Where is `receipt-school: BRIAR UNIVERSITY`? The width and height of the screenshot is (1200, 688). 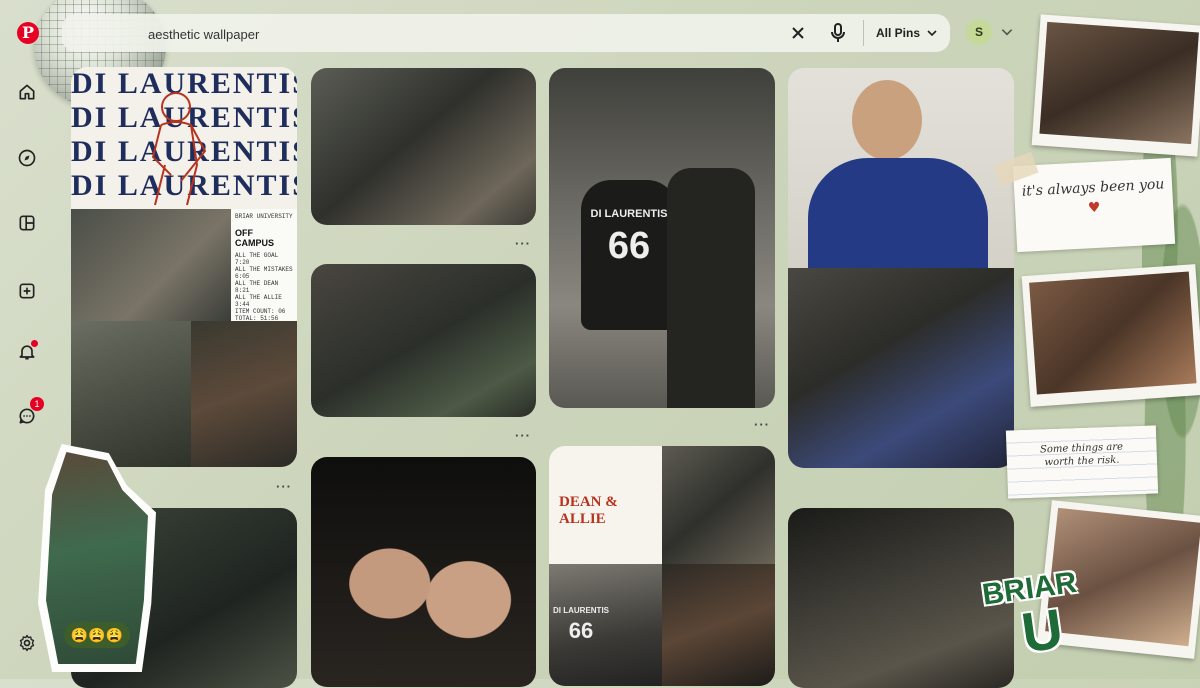 receipt-school: BRIAR UNIVERSITY is located at coordinates (264, 216).